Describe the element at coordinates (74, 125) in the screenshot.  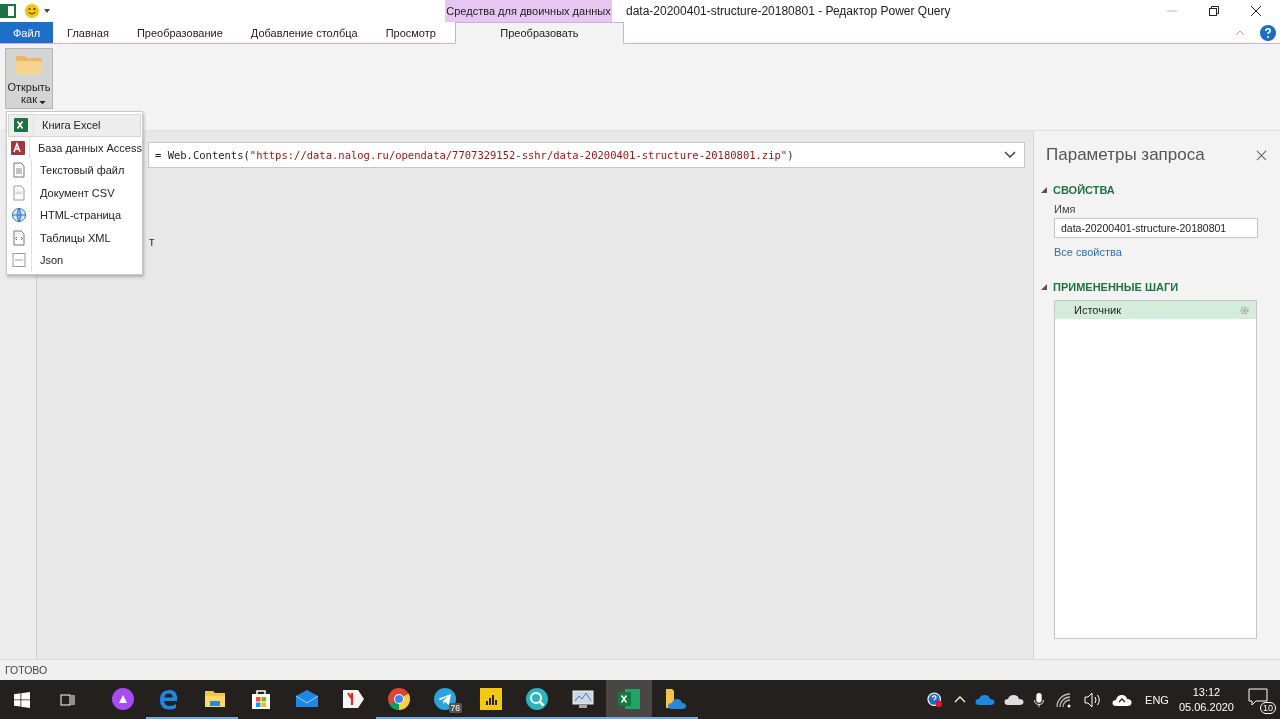
I see `menu-item: Книга Excel` at that location.